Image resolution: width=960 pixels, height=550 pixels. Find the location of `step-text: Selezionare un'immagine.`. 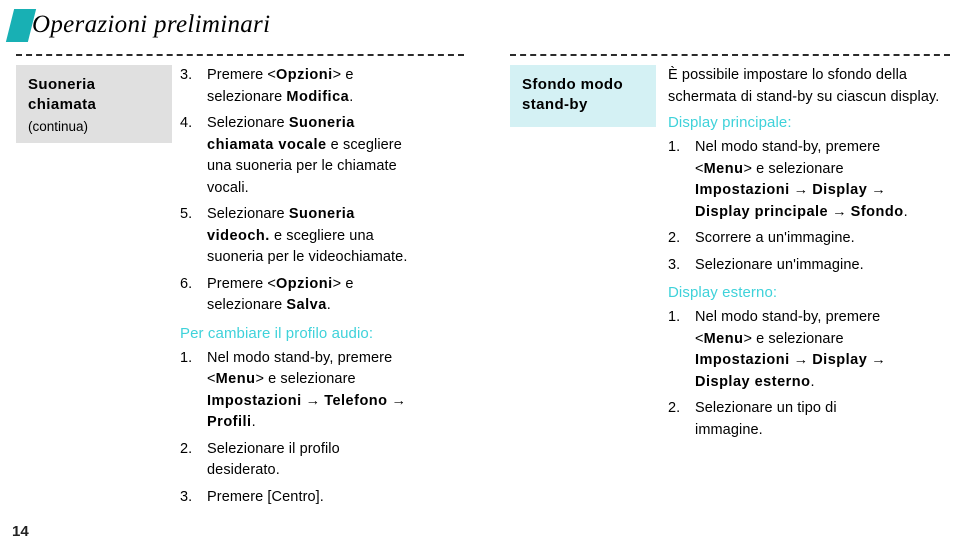

step-text: Selezionare un'immagine. is located at coordinates (779, 265).